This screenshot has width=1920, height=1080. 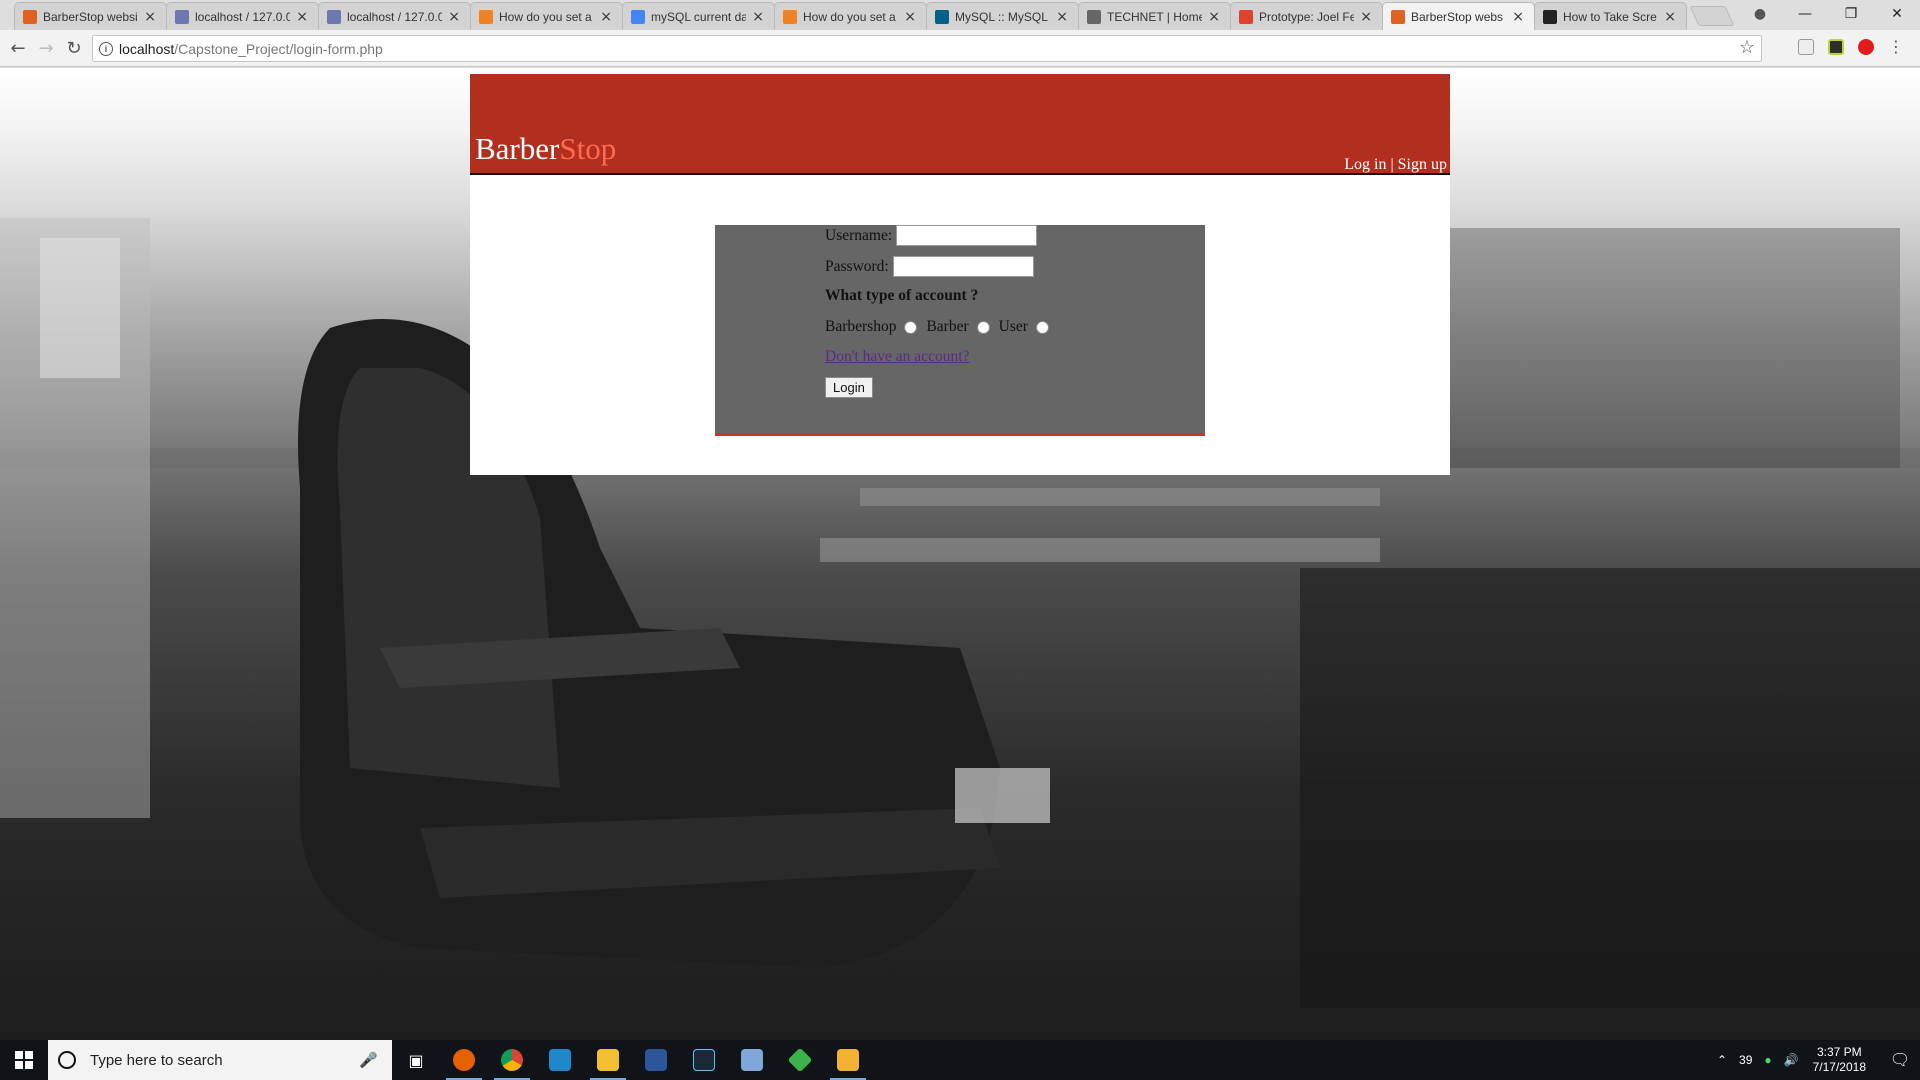 I want to click on forward-icon: →, so click(x=46, y=48).